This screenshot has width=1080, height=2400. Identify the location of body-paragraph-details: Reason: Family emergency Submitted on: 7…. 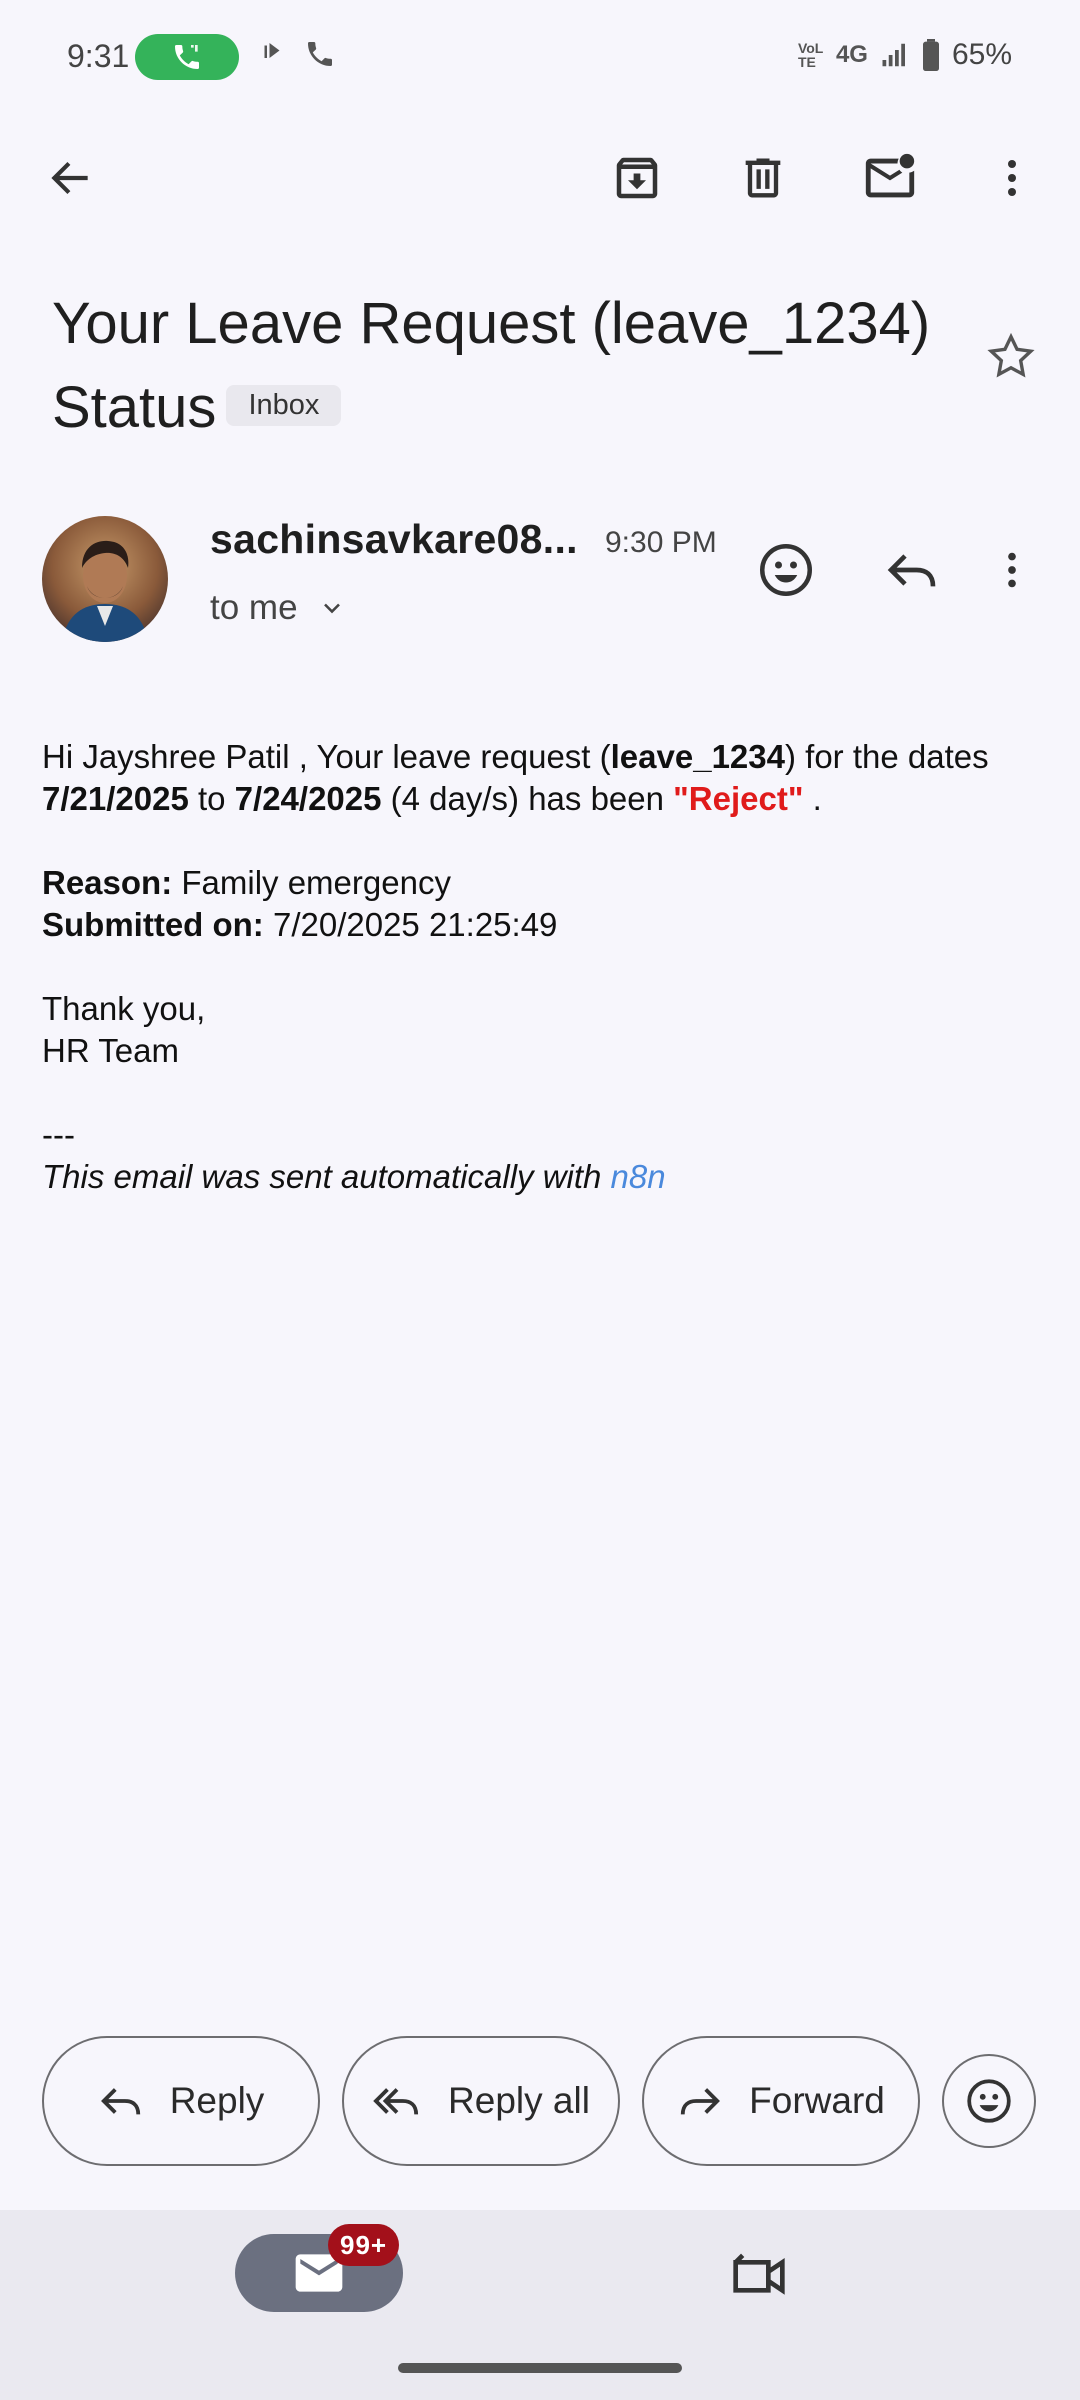
(542, 904).